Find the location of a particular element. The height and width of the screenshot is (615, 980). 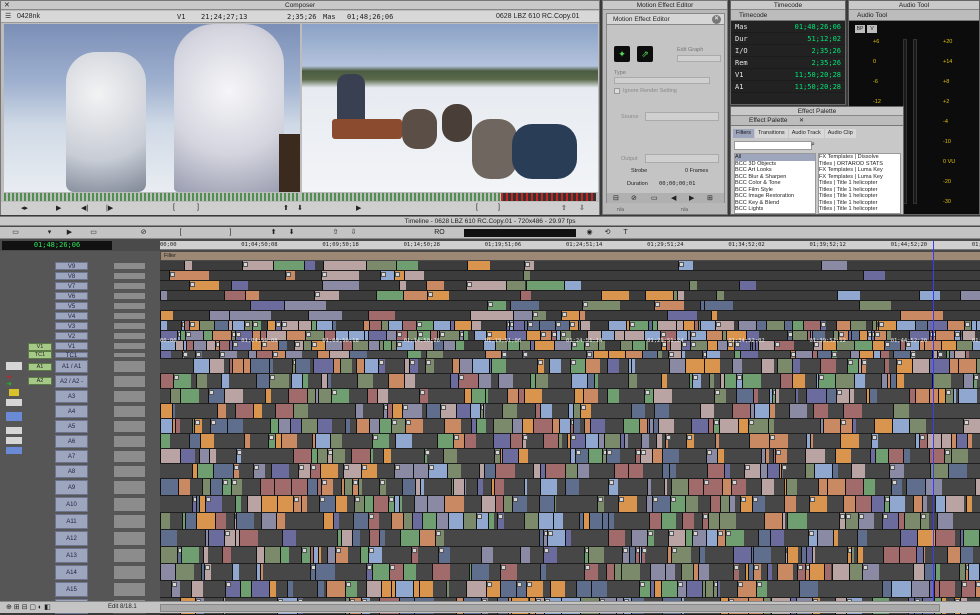

toolbar-title-icon: T is located at coordinates (625, 232).